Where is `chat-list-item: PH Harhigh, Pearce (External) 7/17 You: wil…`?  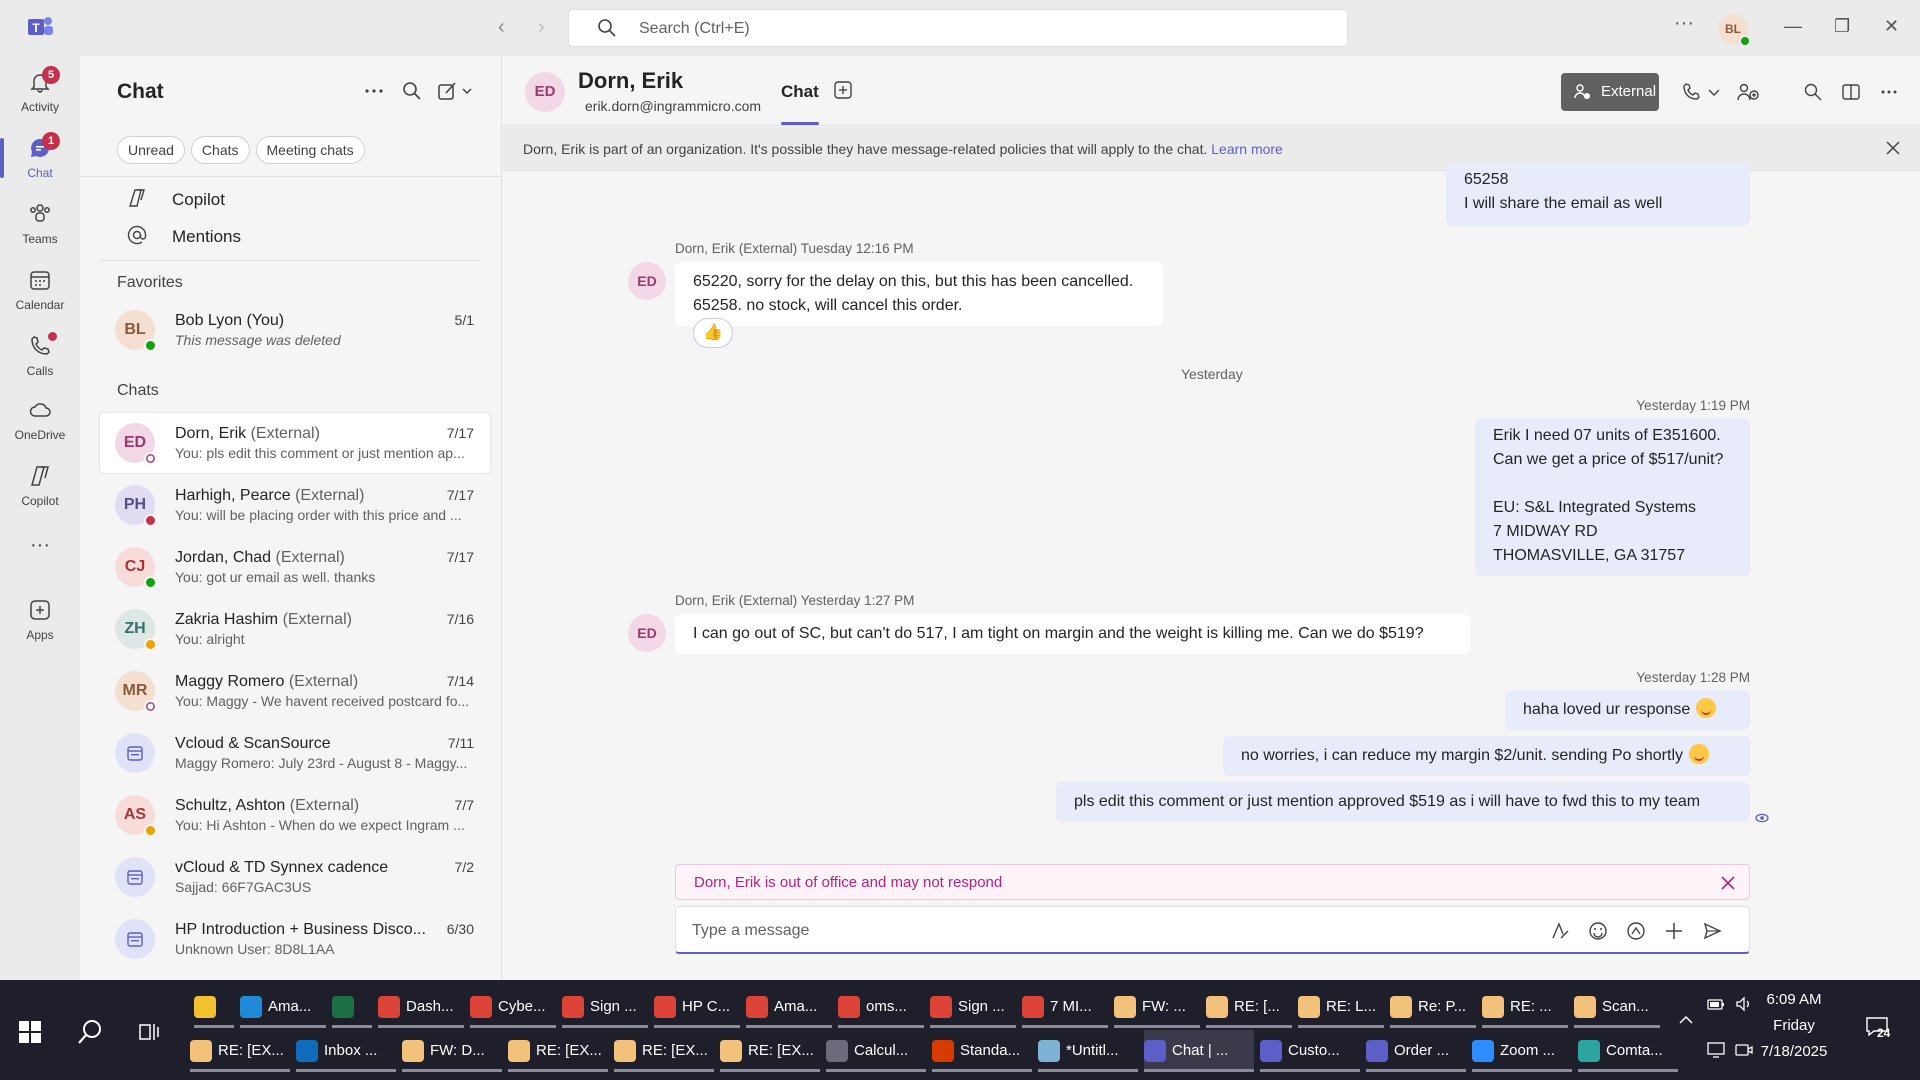
chat-list-item: PH Harhigh, Pearce (External) 7/17 You: wil… is located at coordinates (295, 505).